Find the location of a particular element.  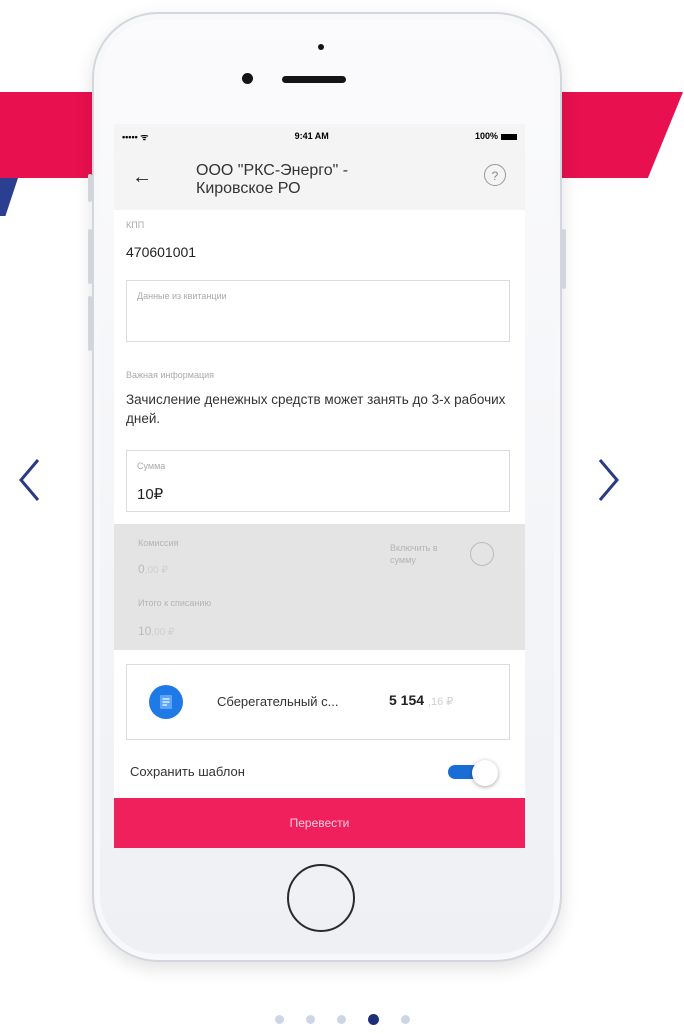

total-label: Итого к списанию is located at coordinates (175, 603).